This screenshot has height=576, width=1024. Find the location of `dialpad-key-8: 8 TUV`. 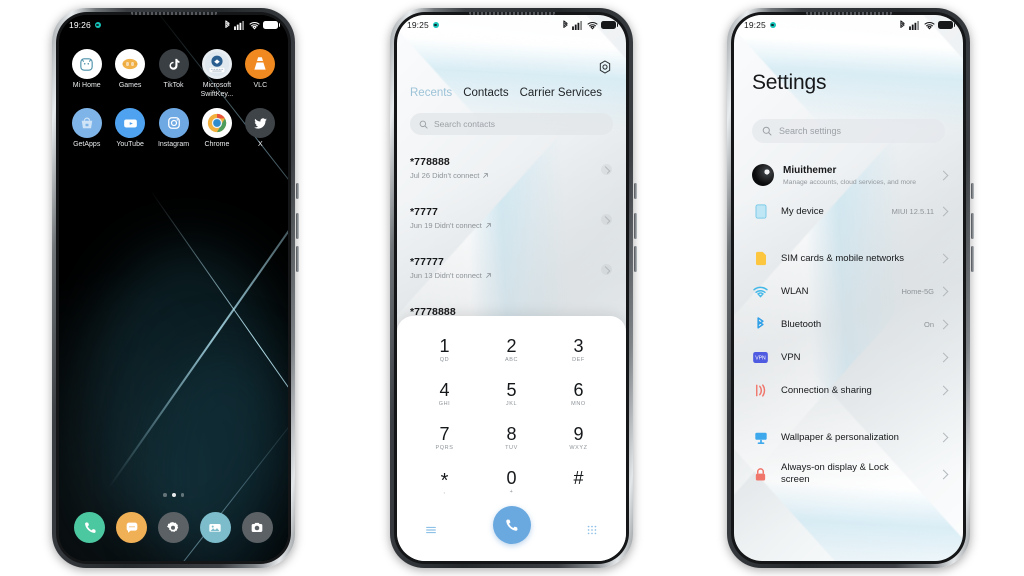

dialpad-key-8: 8 TUV is located at coordinates (511, 438).